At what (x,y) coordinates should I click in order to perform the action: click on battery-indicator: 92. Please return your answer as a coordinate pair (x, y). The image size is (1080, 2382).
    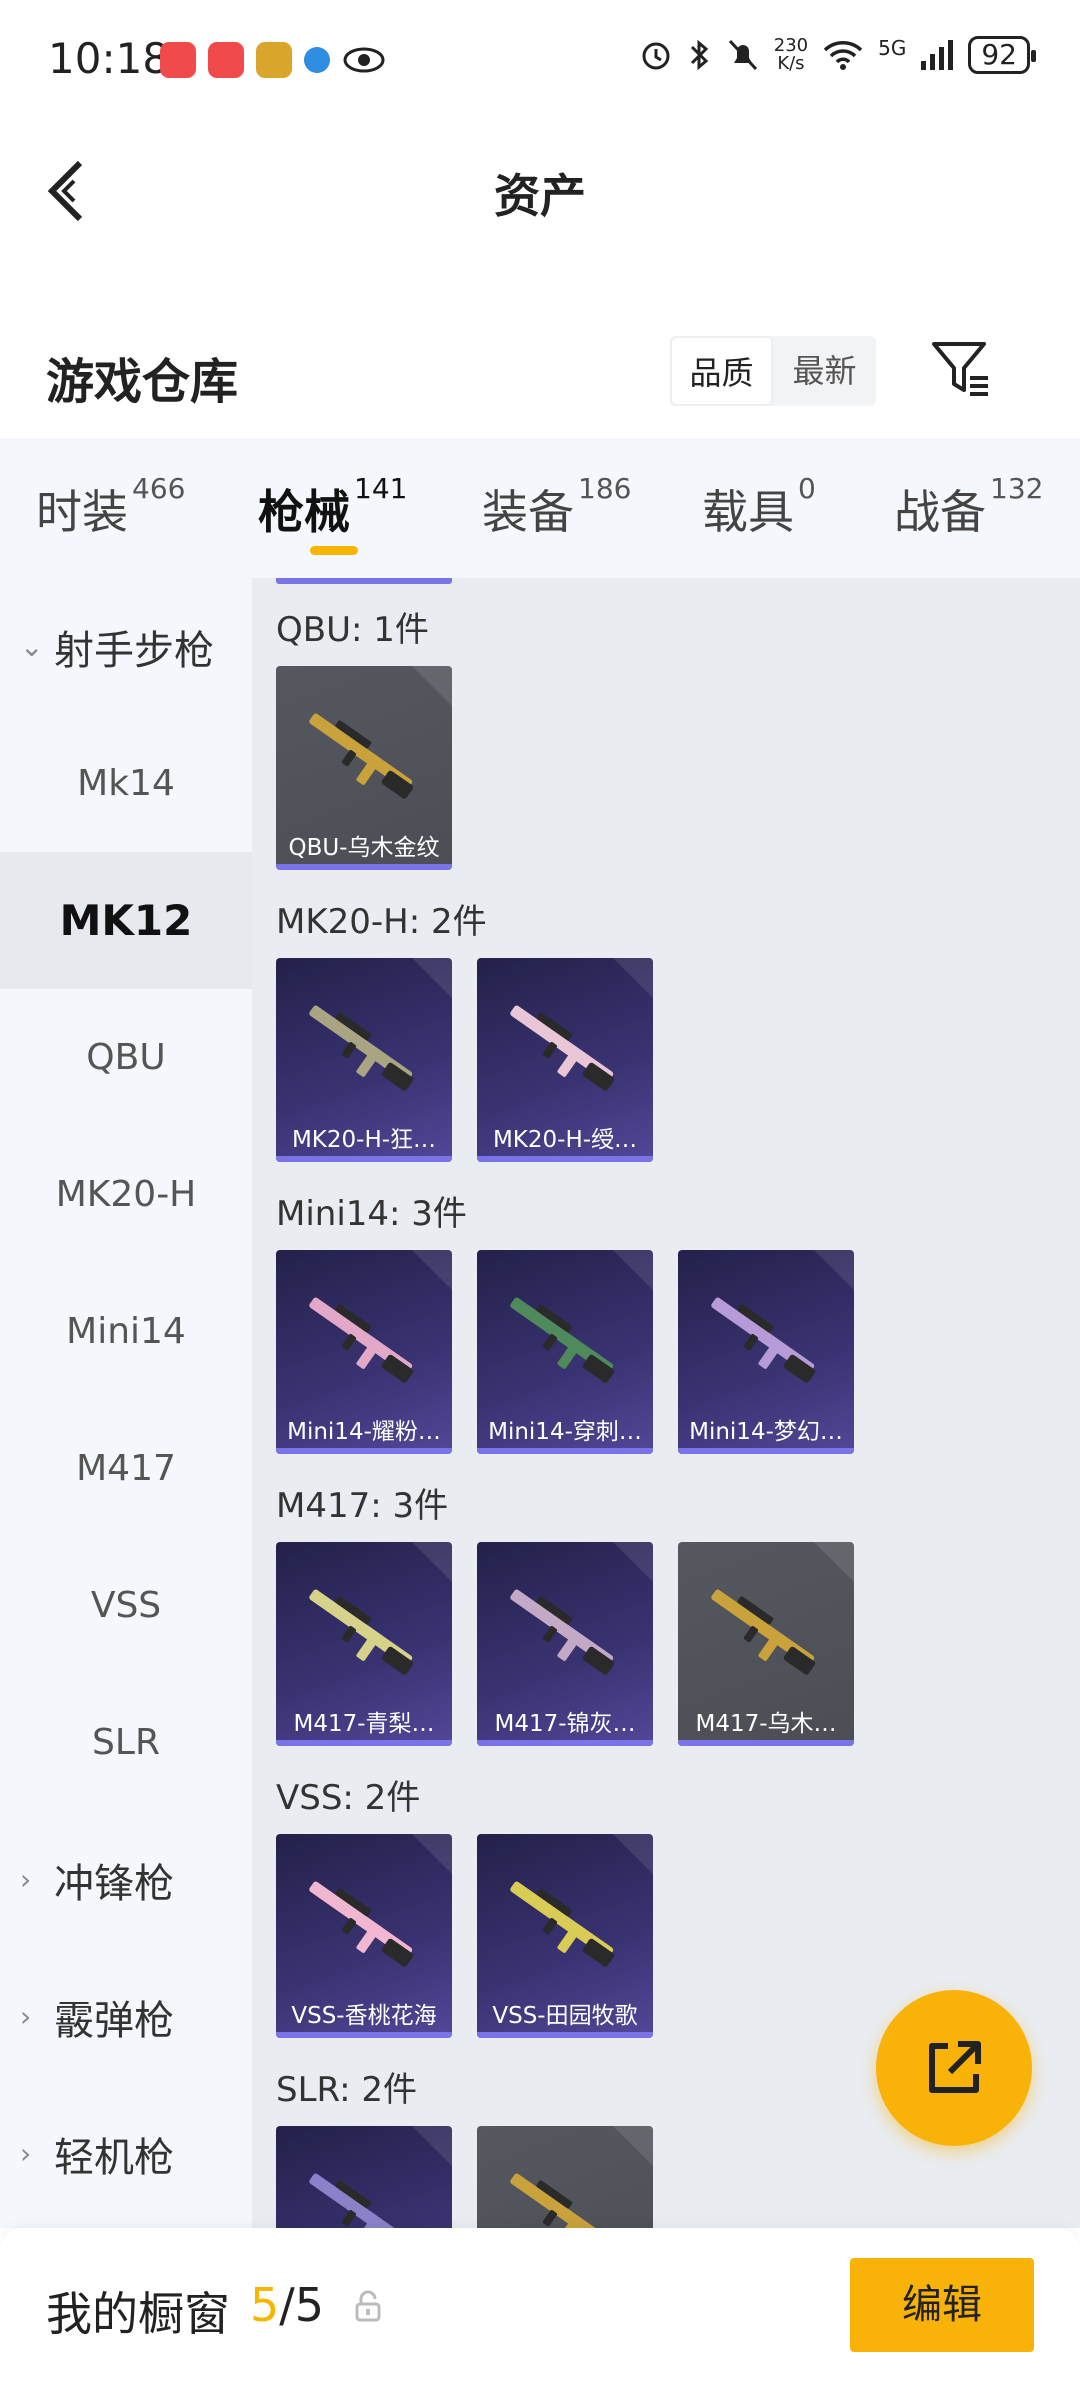
    Looking at the image, I should click on (1002, 55).